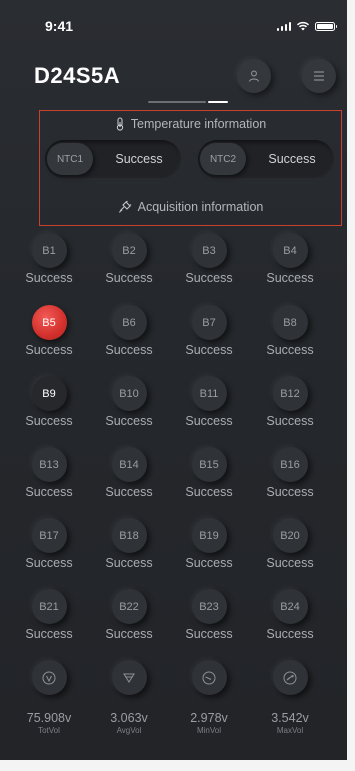 Image resolution: width=355 pixels, height=771 pixels. What do you see at coordinates (113, 159) in the screenshot?
I see `ntc1-toggle: NTC1 Success` at bounding box center [113, 159].